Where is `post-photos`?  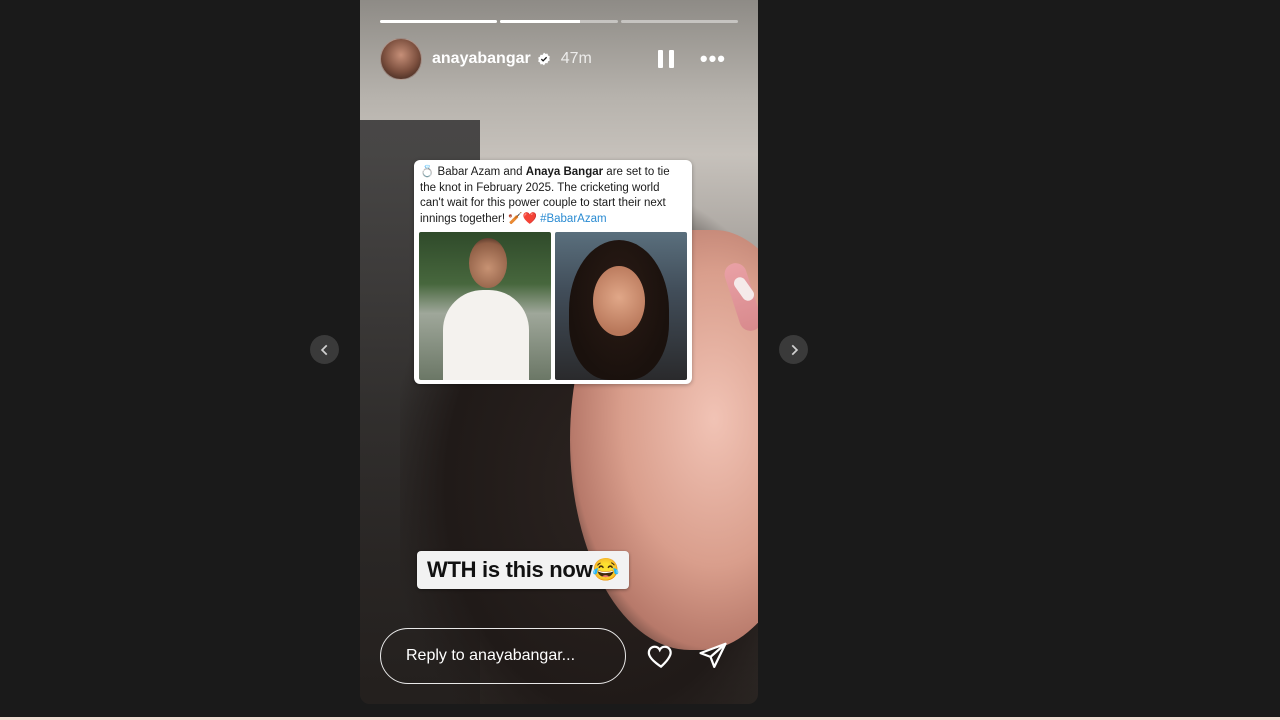 post-photos is located at coordinates (553, 306).